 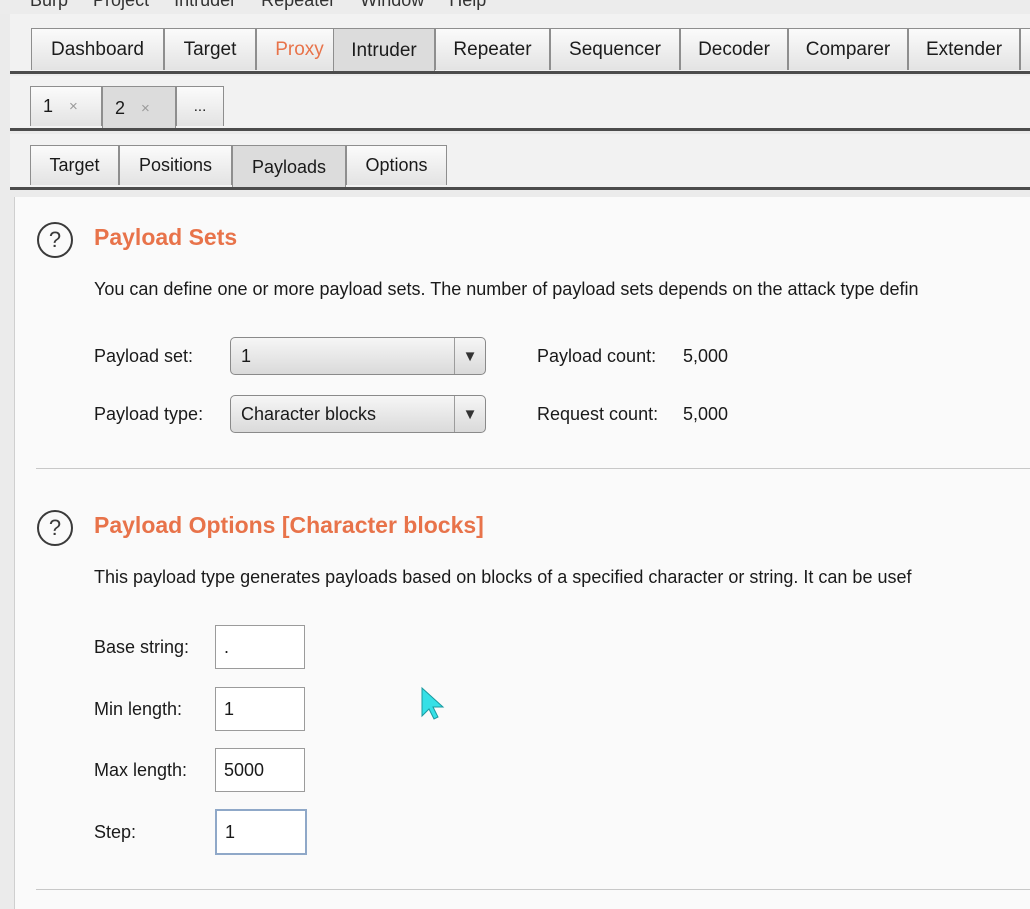 I want to click on attack-tab-2-label: 2, so click(x=120, y=107).